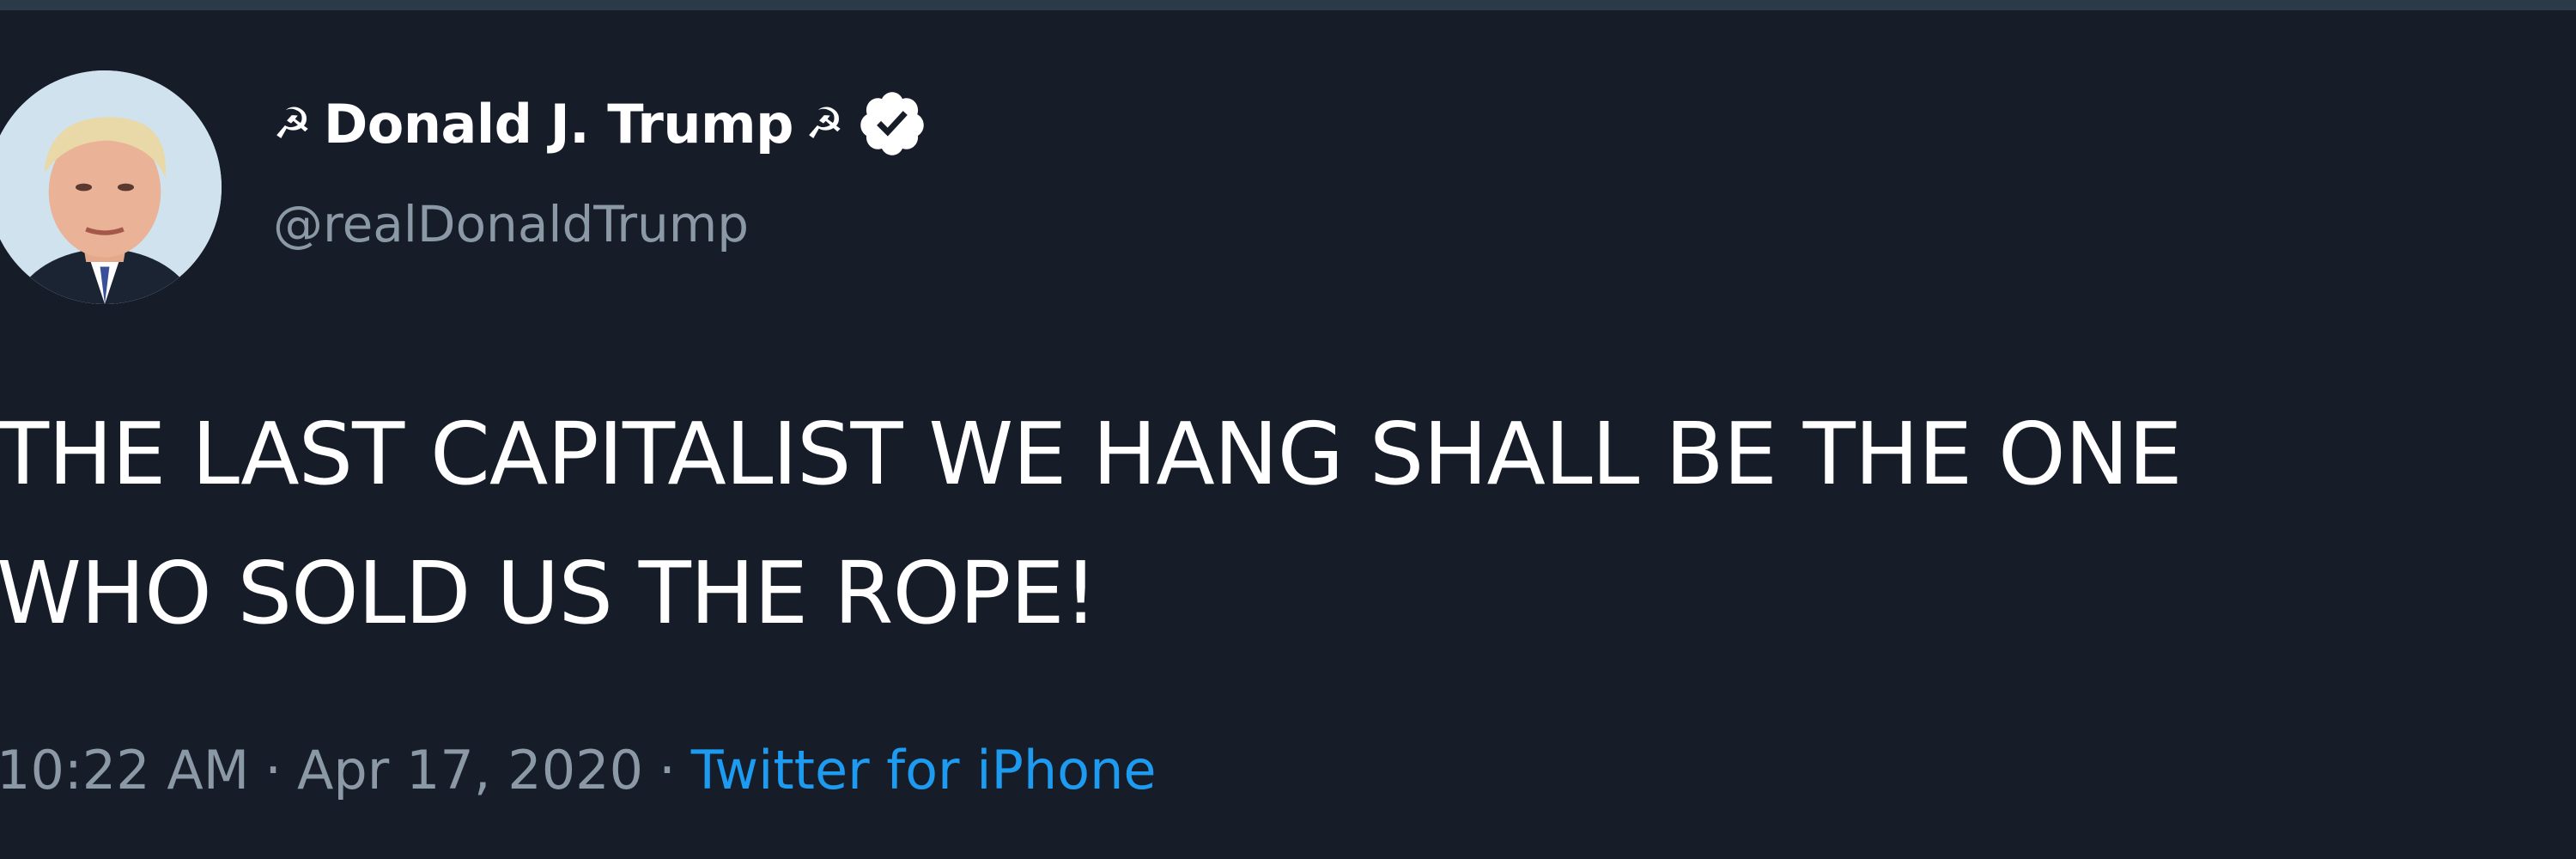  What do you see at coordinates (124, 770) in the screenshot?
I see `tweet-time: 10:22 AM` at bounding box center [124, 770].